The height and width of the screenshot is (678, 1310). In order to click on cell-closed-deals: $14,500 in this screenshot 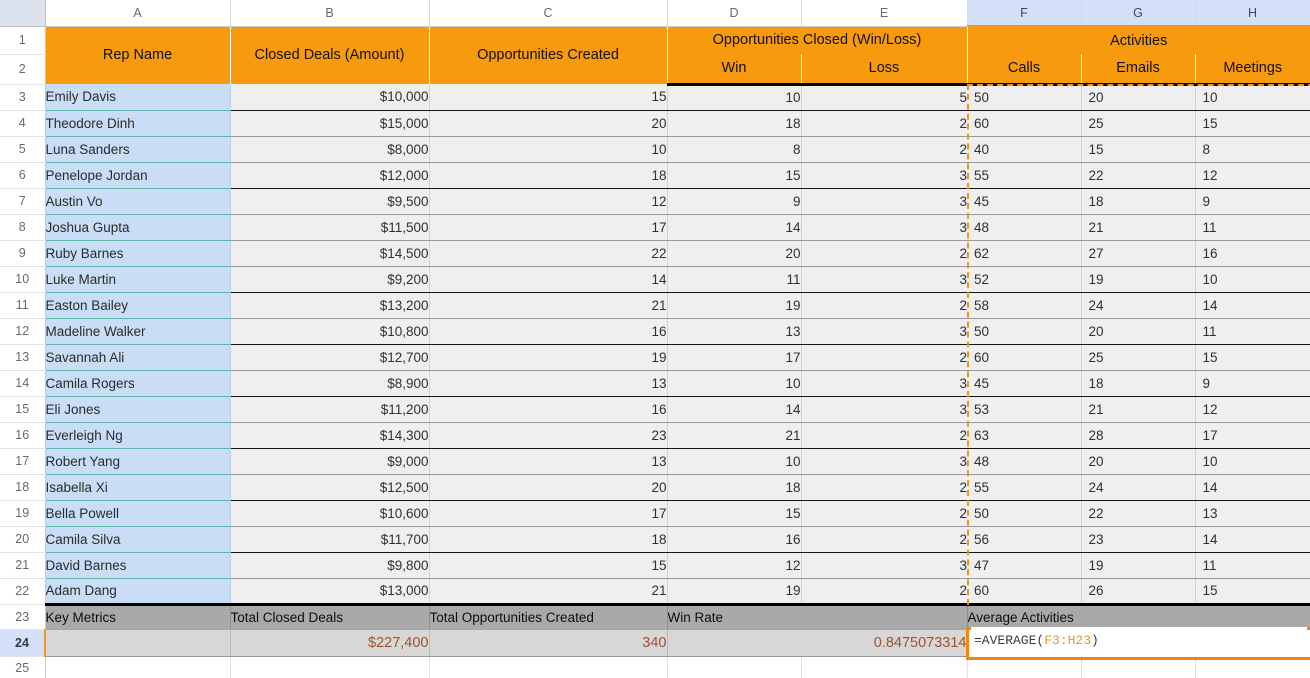, I will do `click(330, 253)`.